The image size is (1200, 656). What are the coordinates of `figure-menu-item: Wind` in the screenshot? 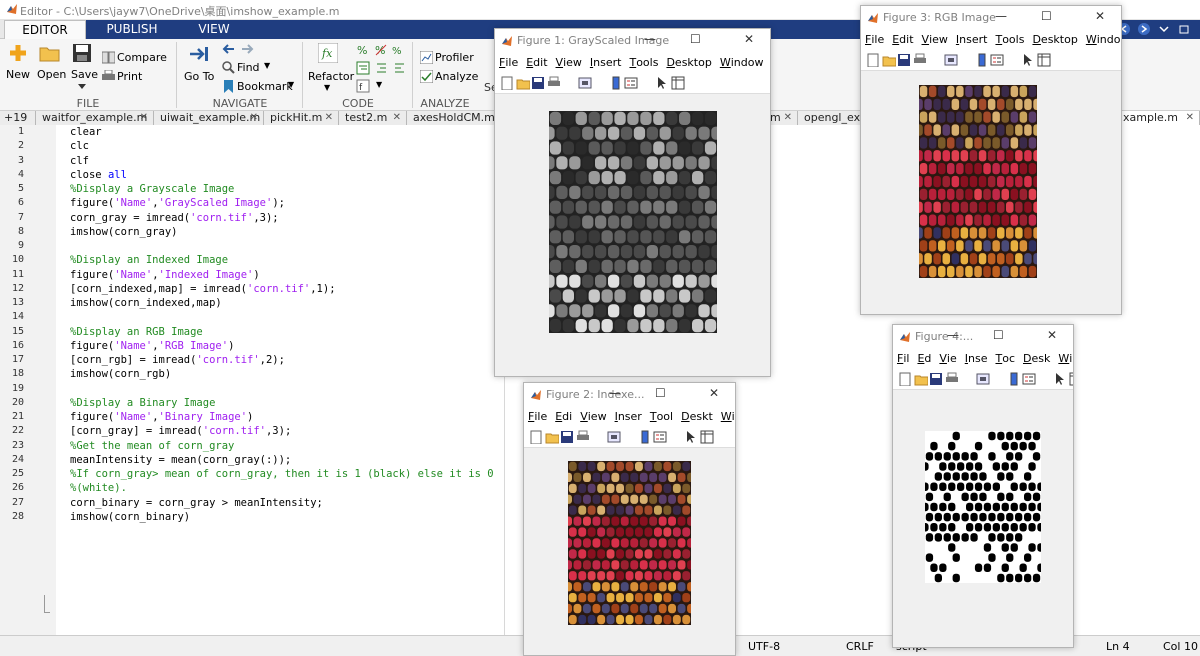 It's located at (1063, 357).